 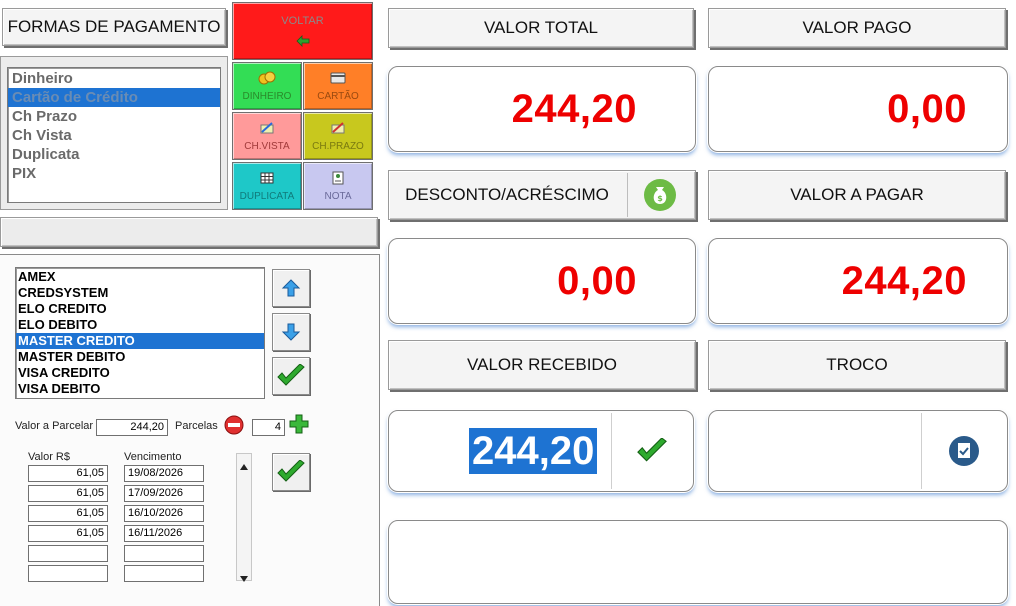 I want to click on valor-total-label: VALOR TOTAL, so click(x=540, y=27).